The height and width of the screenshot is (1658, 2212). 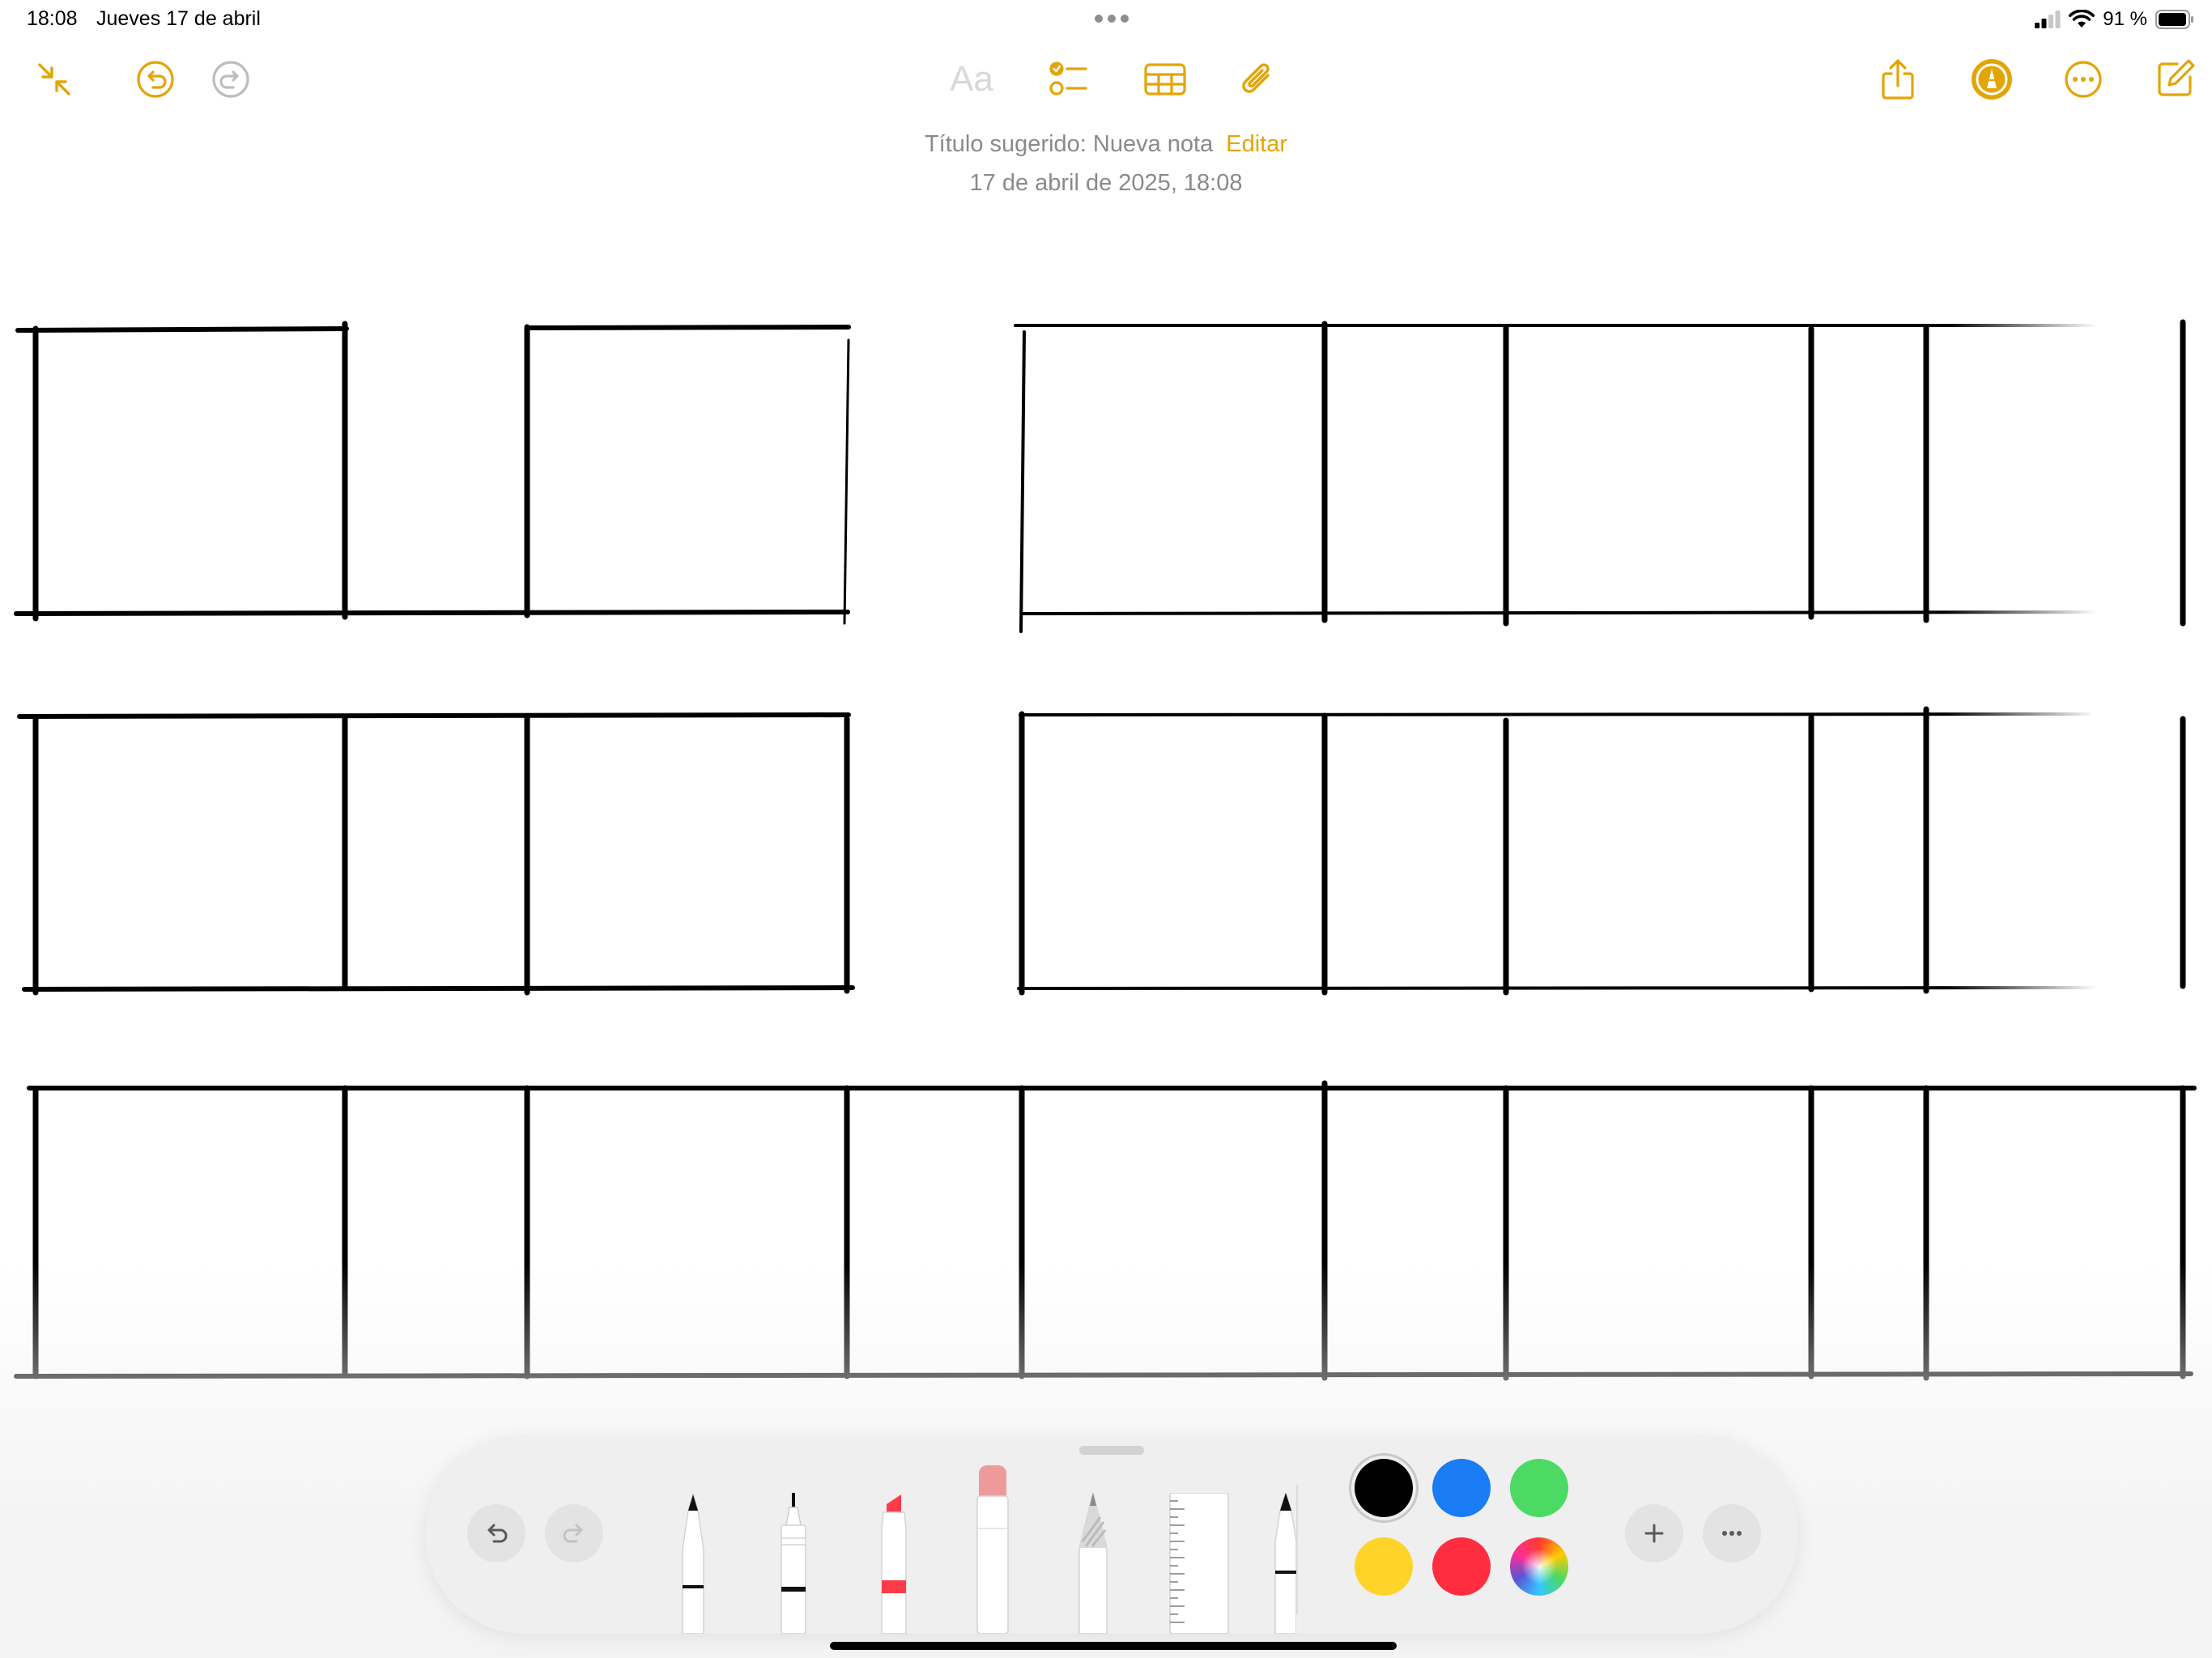 I want to click on table-button, so click(x=1165, y=79).